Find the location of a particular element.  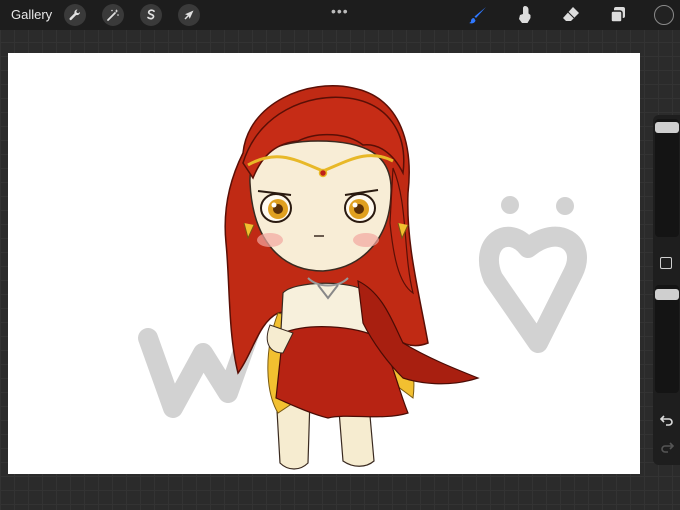

top-toolbar: Gallery ••• is located at coordinates (340, 15).